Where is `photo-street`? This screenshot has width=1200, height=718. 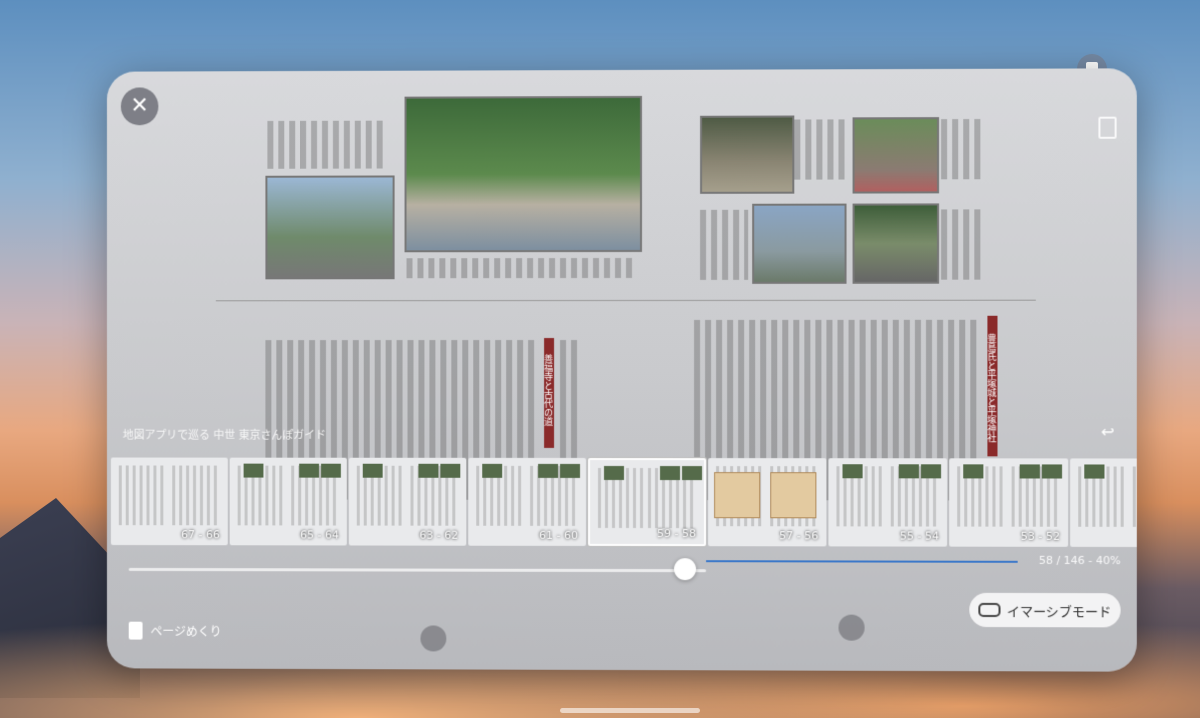 photo-street is located at coordinates (896, 155).